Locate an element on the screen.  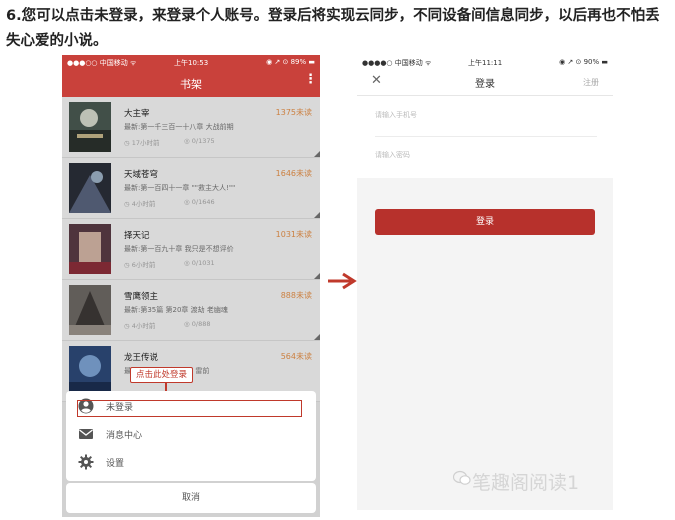
carrier-label: ●●●○○ 中国移动 ᯤ is located at coordinates (102, 63).